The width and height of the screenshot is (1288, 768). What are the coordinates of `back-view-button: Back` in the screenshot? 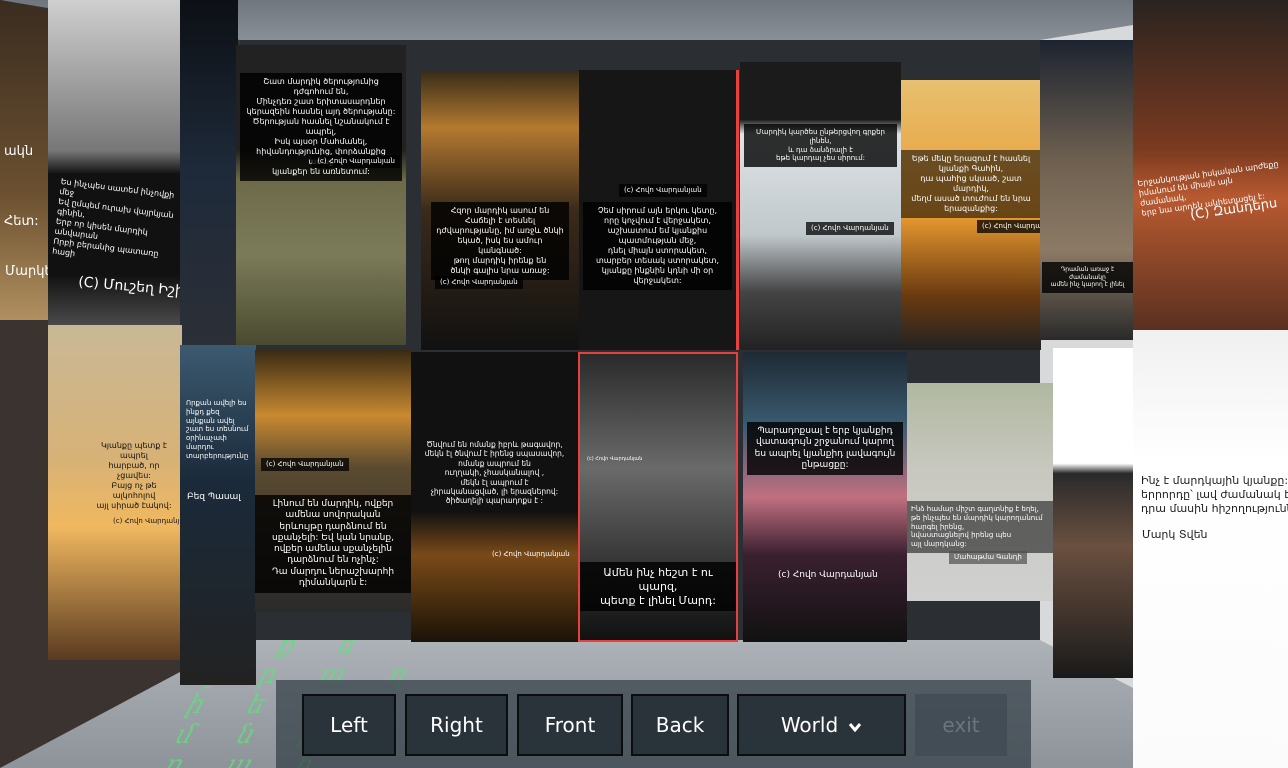 It's located at (680, 725).